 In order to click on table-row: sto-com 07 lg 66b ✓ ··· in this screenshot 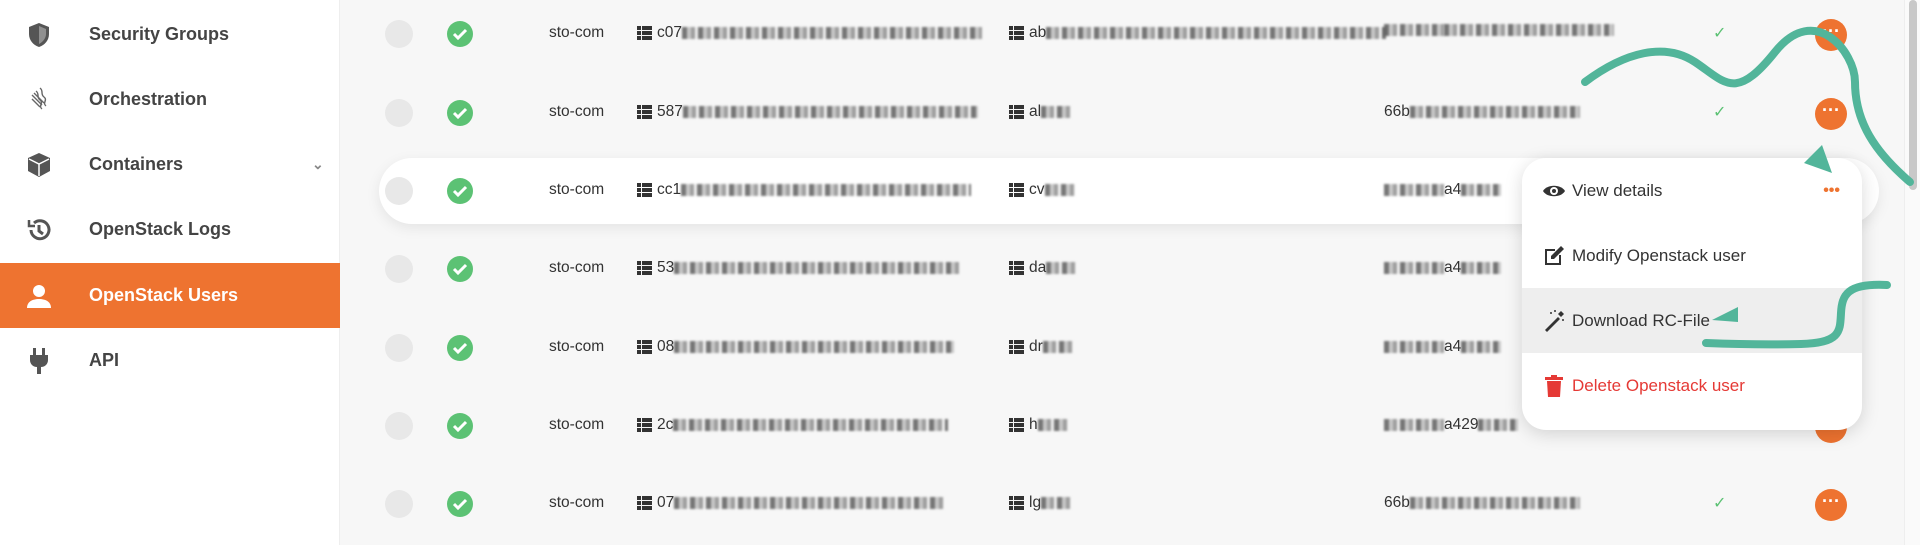, I will do `click(1121, 504)`.